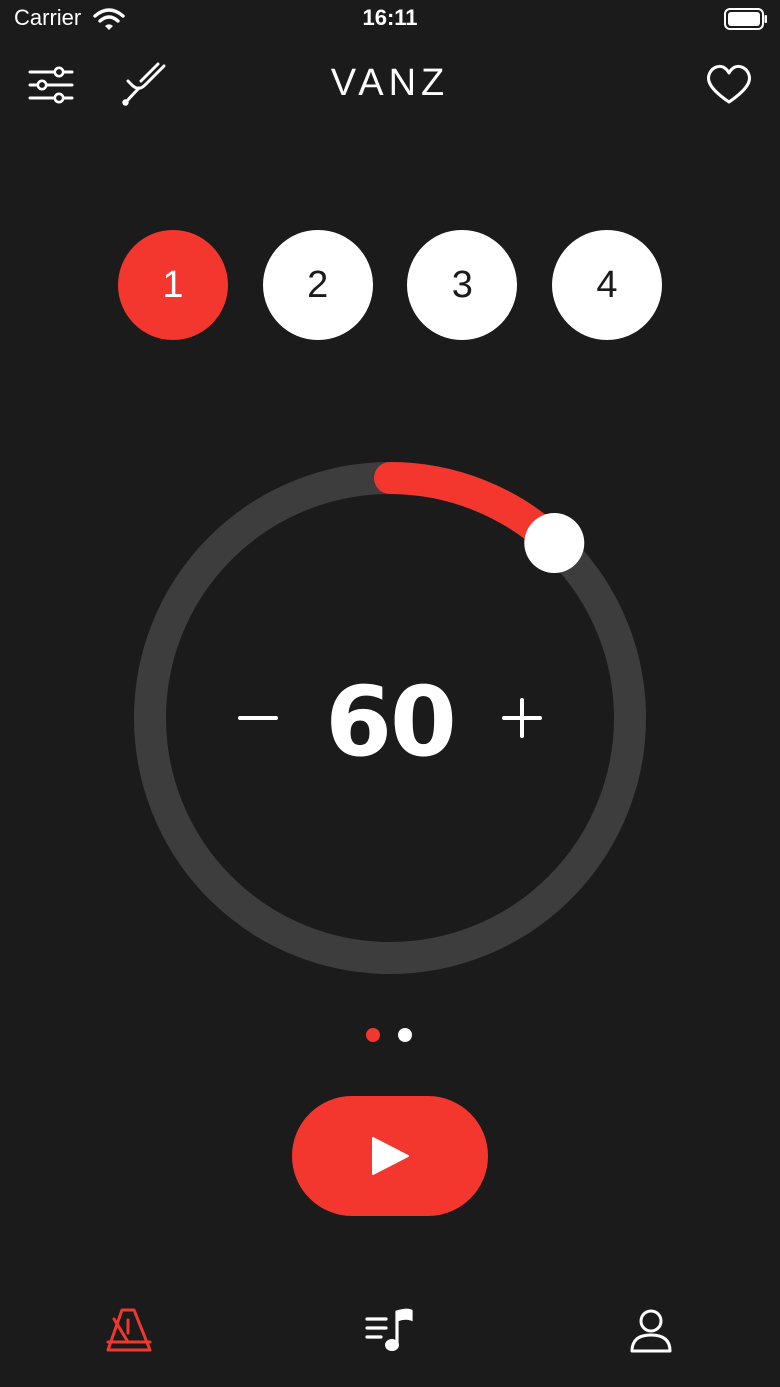  What do you see at coordinates (554, 543) in the screenshot?
I see `dial-knob` at bounding box center [554, 543].